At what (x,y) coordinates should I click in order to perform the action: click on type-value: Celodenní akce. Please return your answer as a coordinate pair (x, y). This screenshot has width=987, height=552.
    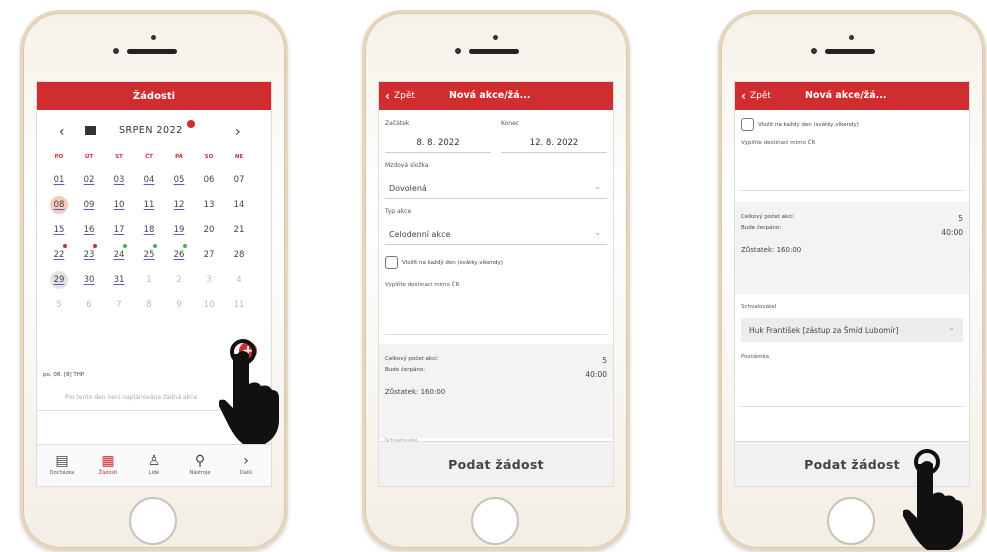
    Looking at the image, I should click on (420, 234).